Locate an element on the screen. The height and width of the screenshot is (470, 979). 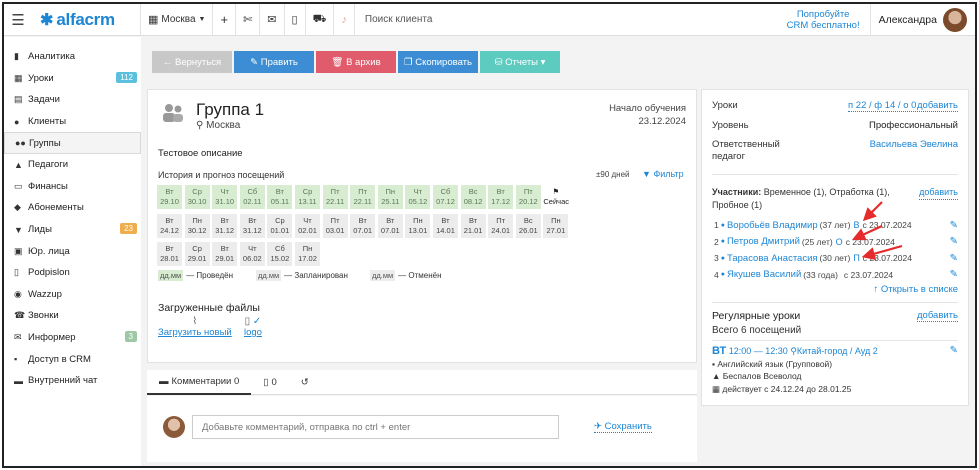
sidebar-item-9: ▣ Юр. лица is located at coordinates (72, 251).